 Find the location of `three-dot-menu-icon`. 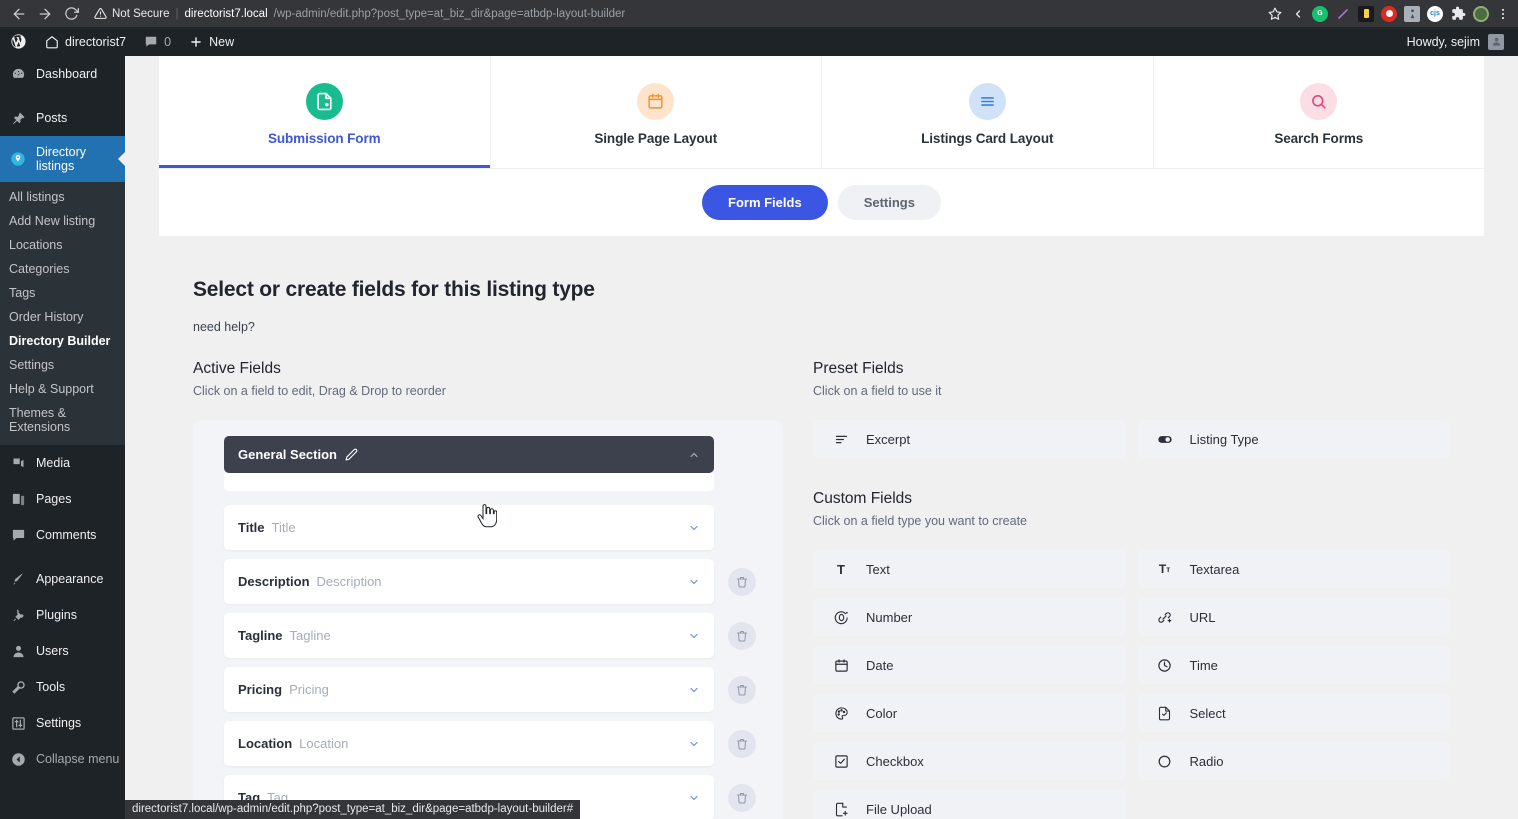

three-dot-menu-icon is located at coordinates (1503, 14).